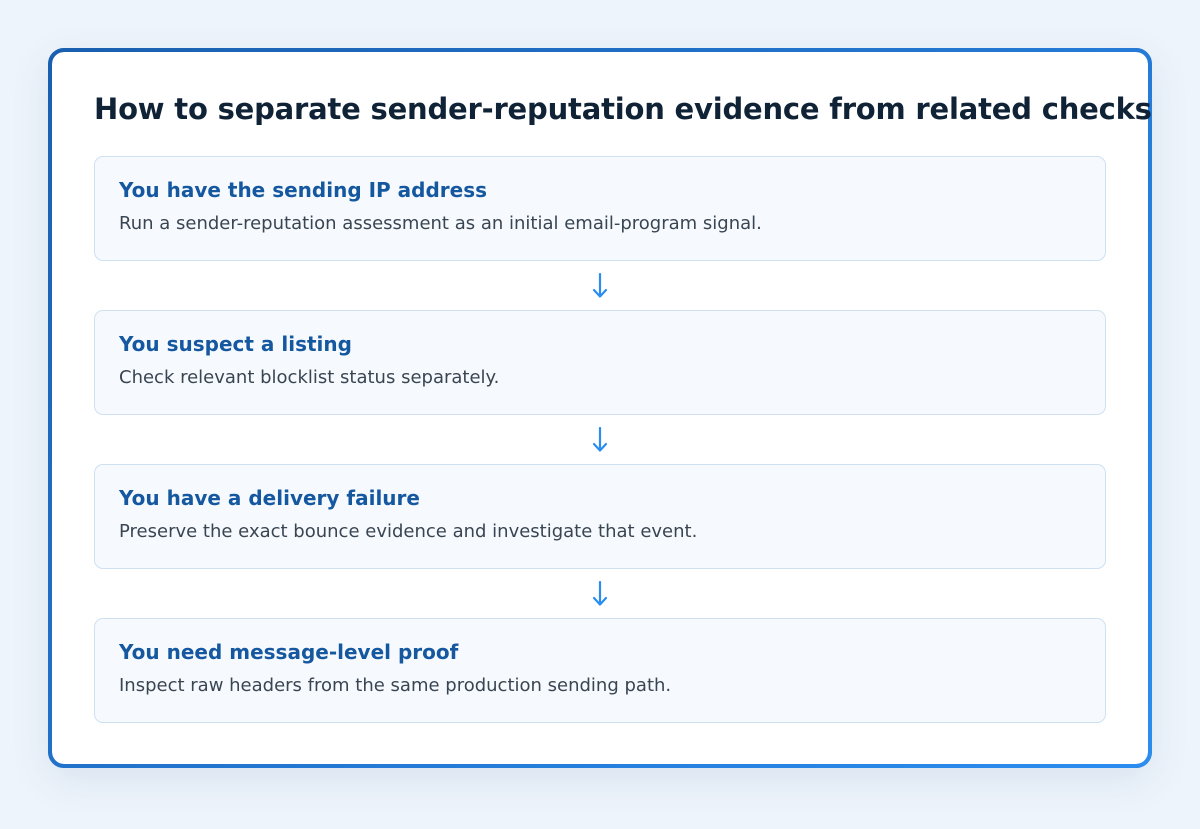  I want to click on step-title: You suspect a listing, so click(235, 344).